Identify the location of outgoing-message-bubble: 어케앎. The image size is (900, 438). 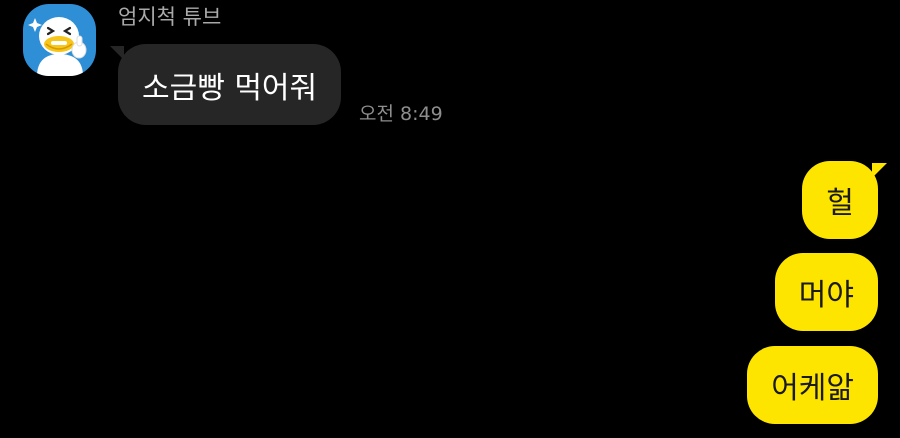
(812, 385).